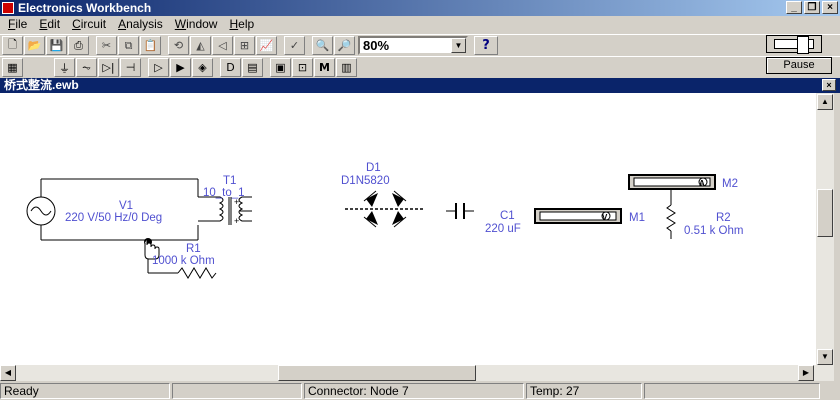  What do you see at coordinates (12, 67) in the screenshot?
I see `favorites-bin-icon: ▦` at bounding box center [12, 67].